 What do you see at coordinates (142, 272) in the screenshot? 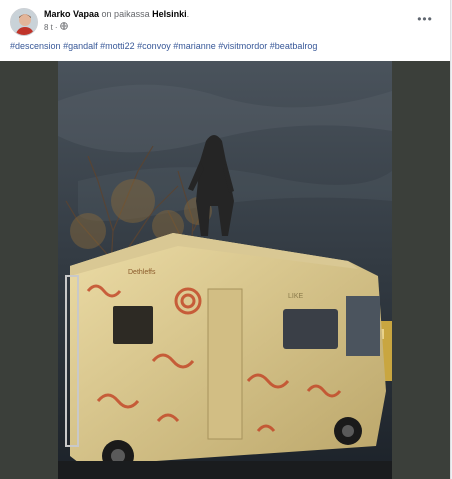
I see `van-brand: Dethleffs` at bounding box center [142, 272].